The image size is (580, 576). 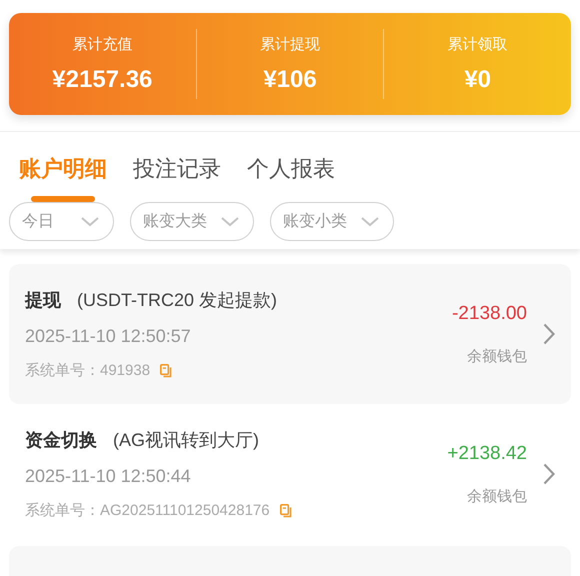 What do you see at coordinates (290, 44) in the screenshot?
I see `stat-label: 累计提现` at bounding box center [290, 44].